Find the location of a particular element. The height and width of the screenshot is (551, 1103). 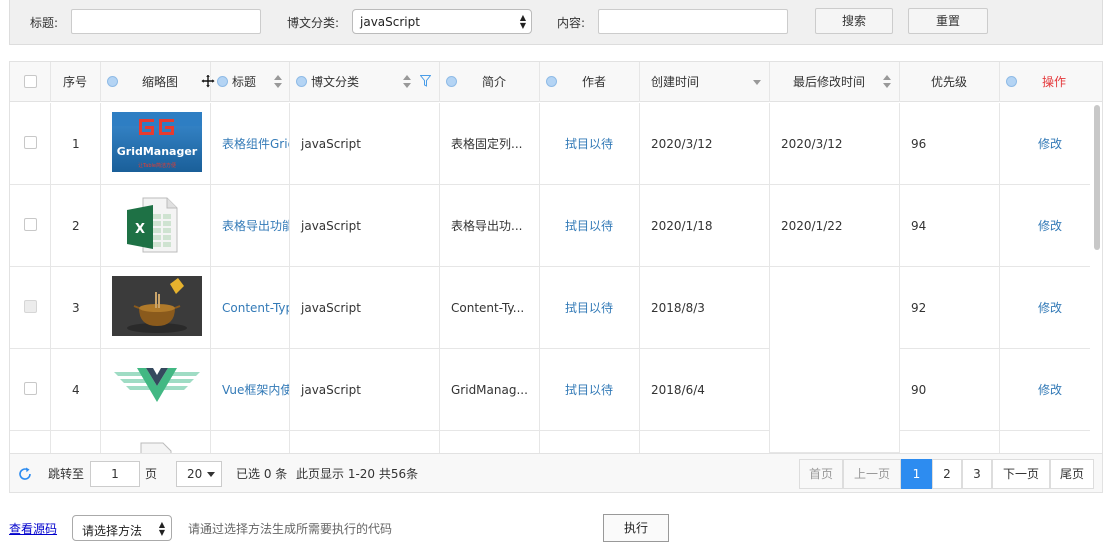

header-summary: 简介 is located at coordinates (490, 82).